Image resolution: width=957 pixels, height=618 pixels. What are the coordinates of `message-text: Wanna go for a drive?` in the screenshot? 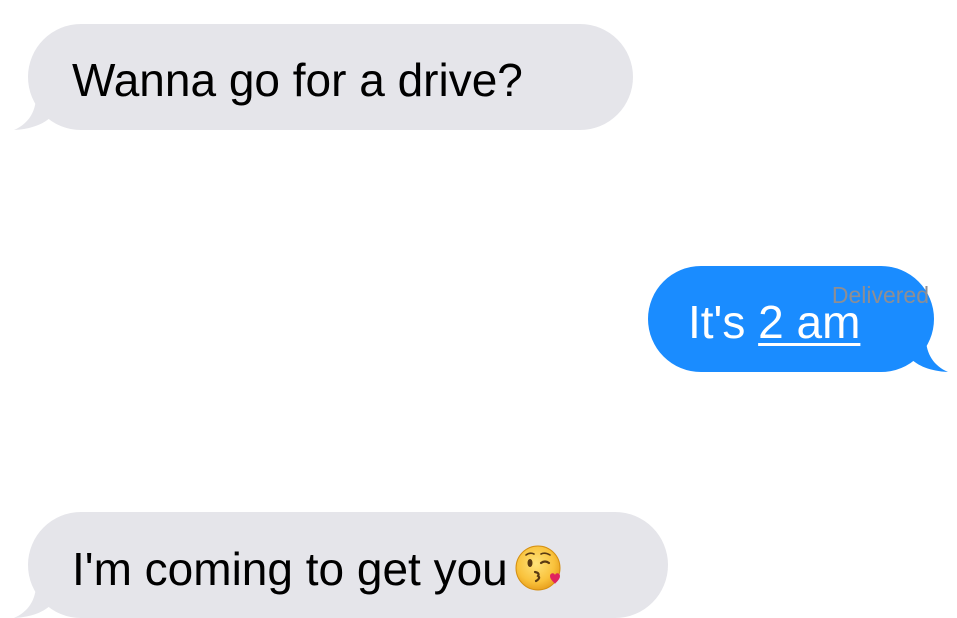 It's located at (297, 80).